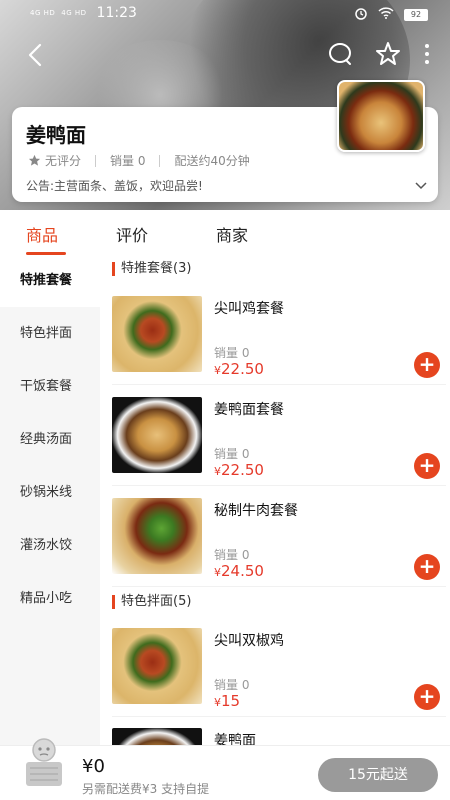  I want to click on category-item: 干饭套餐, so click(50, 387).